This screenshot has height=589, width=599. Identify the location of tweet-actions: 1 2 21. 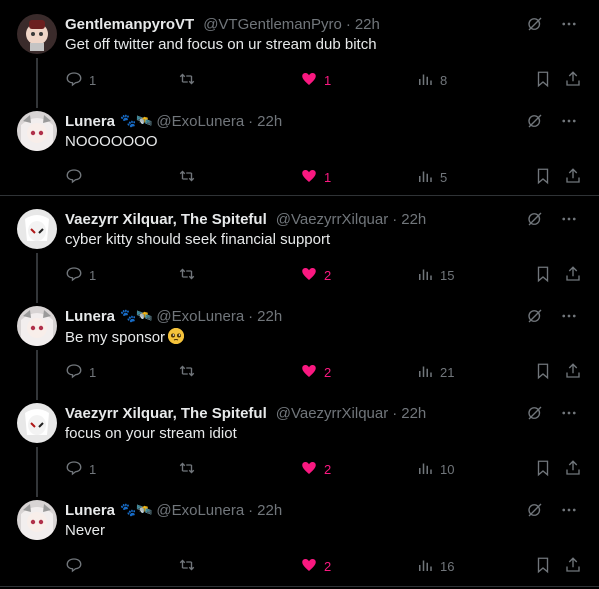
(325, 372).